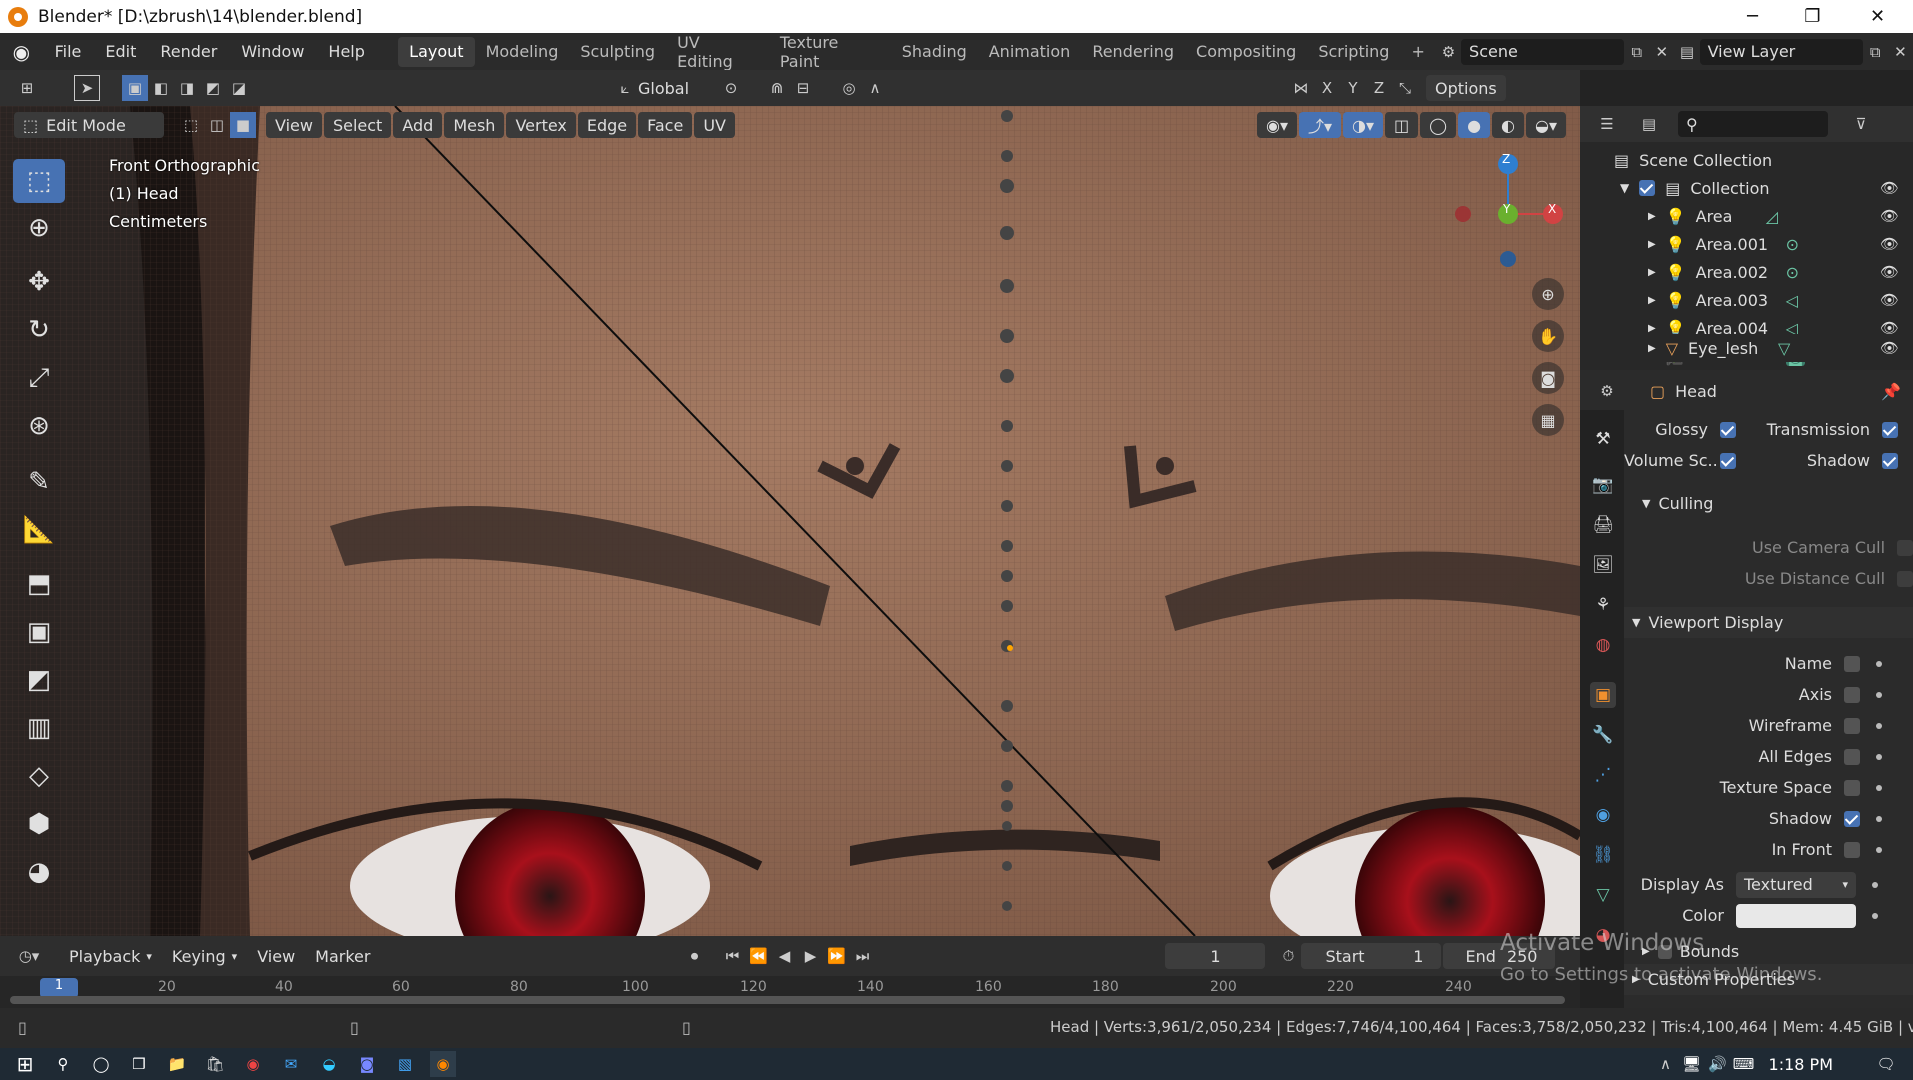 The height and width of the screenshot is (1080, 1913). Describe the element at coordinates (777, 88) in the screenshot. I see `snap-icon: ⋒` at that location.